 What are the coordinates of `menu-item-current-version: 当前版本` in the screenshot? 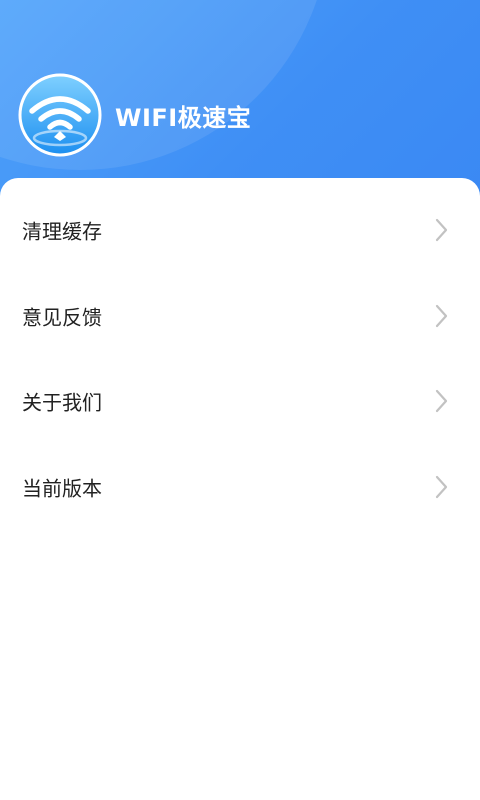 It's located at (240, 487).